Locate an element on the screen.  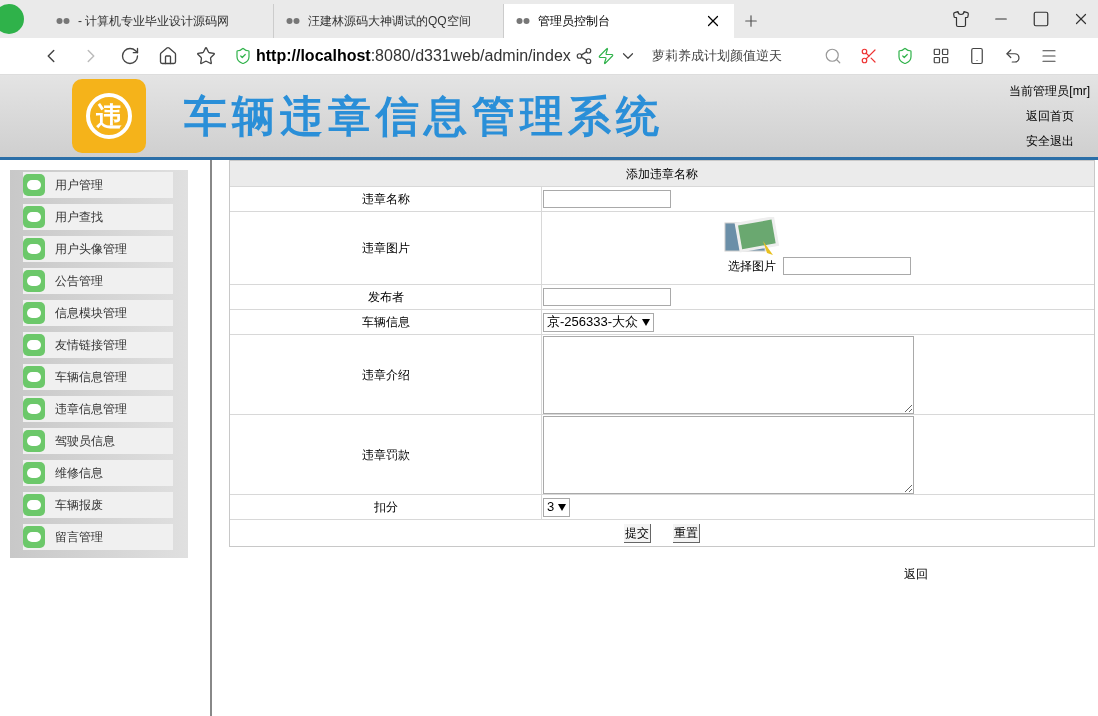
sidebar-item: 驾驶员信息 is located at coordinates (98, 441).